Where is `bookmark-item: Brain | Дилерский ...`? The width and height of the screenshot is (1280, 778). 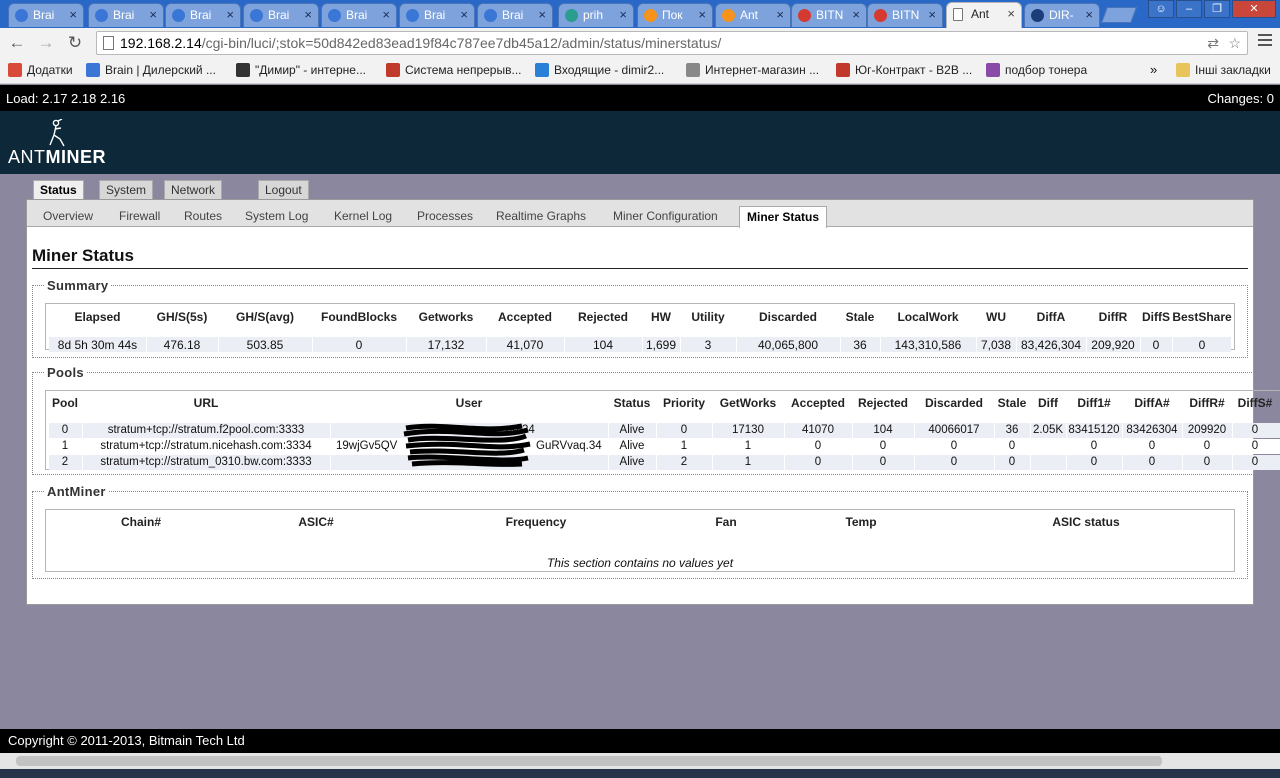 bookmark-item: Brain | Дилерский ... is located at coordinates (151, 70).